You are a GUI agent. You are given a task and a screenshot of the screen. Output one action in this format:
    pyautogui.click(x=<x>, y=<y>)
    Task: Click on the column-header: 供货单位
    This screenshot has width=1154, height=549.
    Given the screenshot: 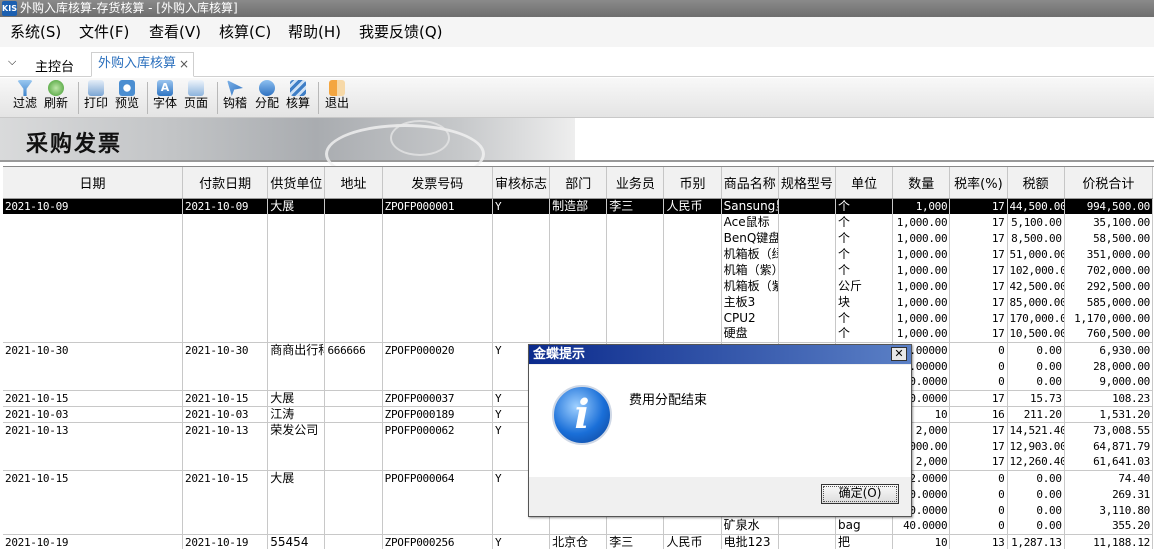 What is the action you would take?
    pyautogui.click(x=296, y=183)
    